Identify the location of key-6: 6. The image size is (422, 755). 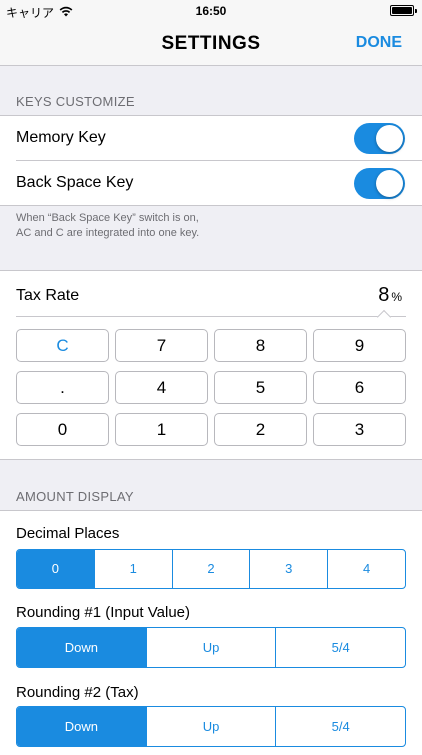
(359, 387).